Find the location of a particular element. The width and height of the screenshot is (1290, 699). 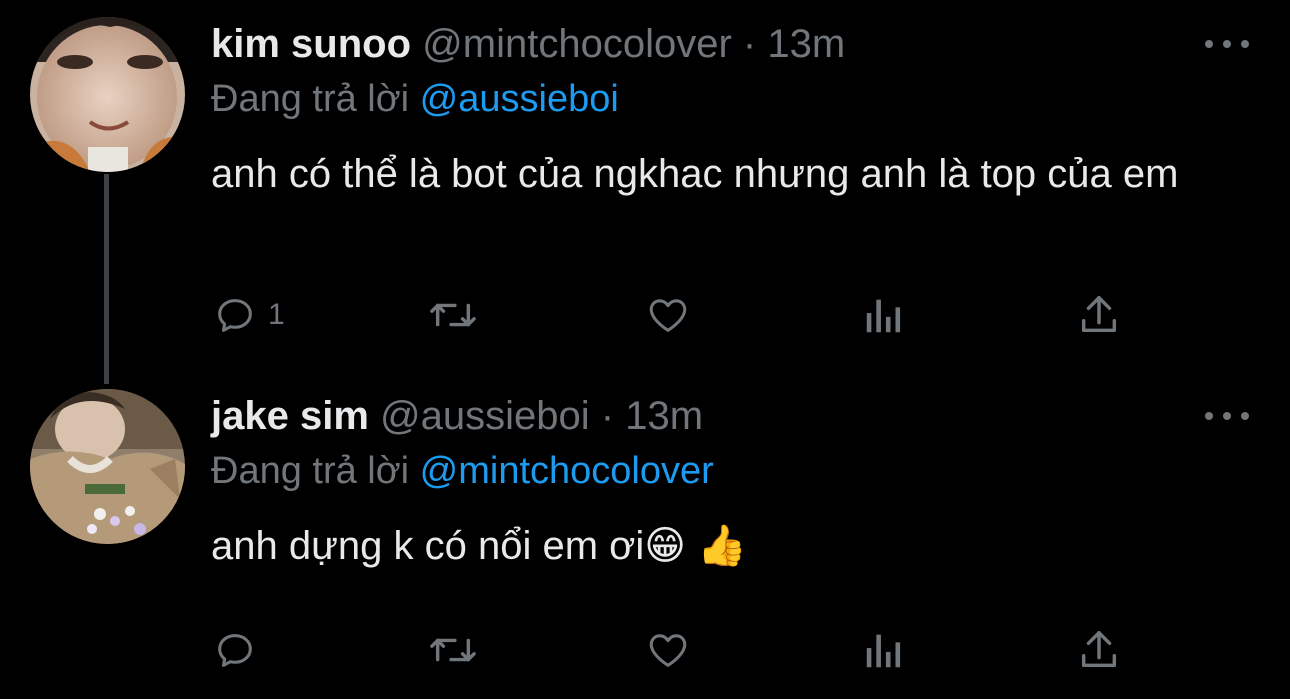

reply-button: 1 is located at coordinates (248, 315).